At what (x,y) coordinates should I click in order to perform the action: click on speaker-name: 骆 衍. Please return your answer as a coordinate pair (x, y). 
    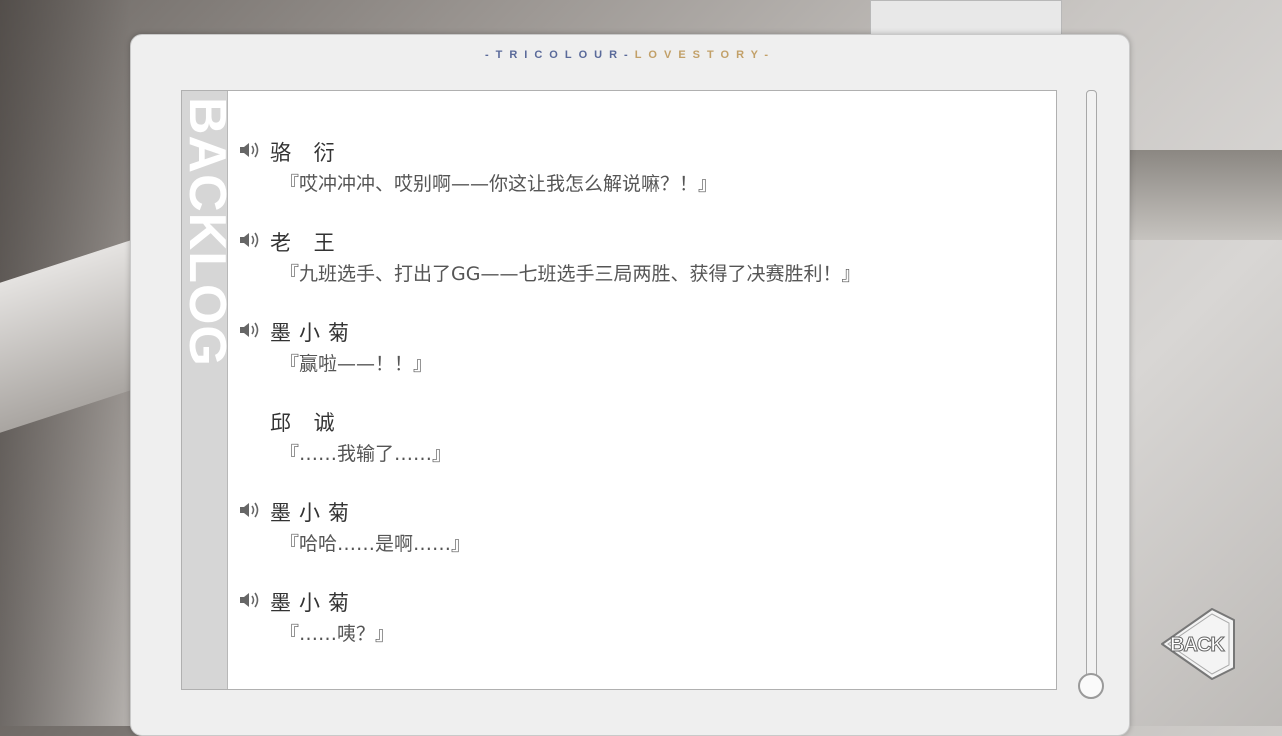
    Looking at the image, I should click on (306, 153).